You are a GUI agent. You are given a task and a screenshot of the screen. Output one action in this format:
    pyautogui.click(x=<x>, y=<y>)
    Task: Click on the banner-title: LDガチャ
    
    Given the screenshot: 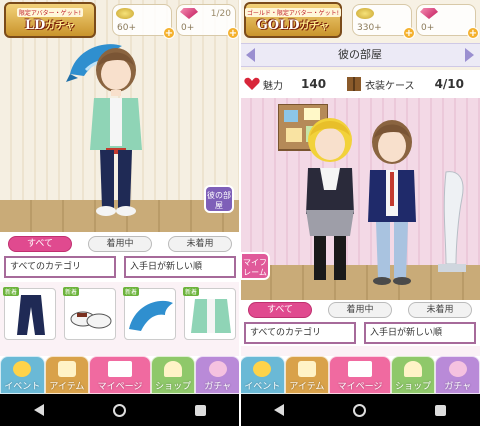 What is the action you would take?
    pyautogui.click(x=50, y=25)
    